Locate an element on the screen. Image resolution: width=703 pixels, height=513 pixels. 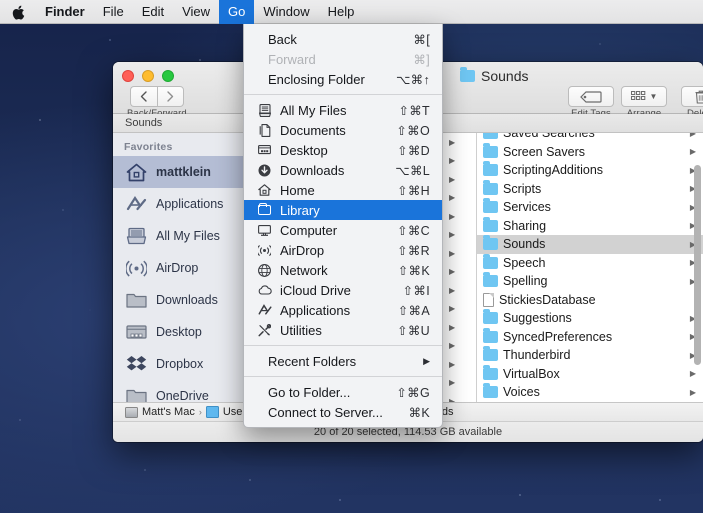
go-menu-item-computer: Computer ⇧⌘C is located at coordinates (343, 230).